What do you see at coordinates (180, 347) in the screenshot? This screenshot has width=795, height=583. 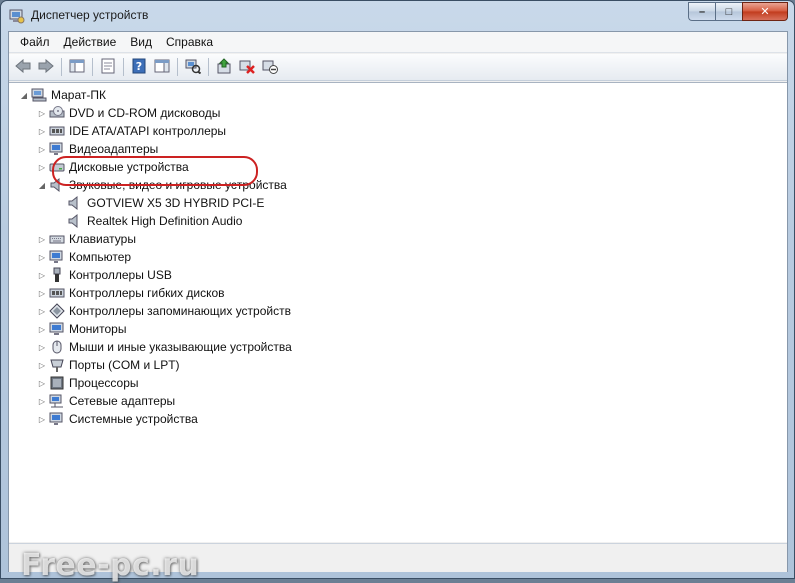 I see `tree-item-label: Мыши и иные указывающие устройства` at bounding box center [180, 347].